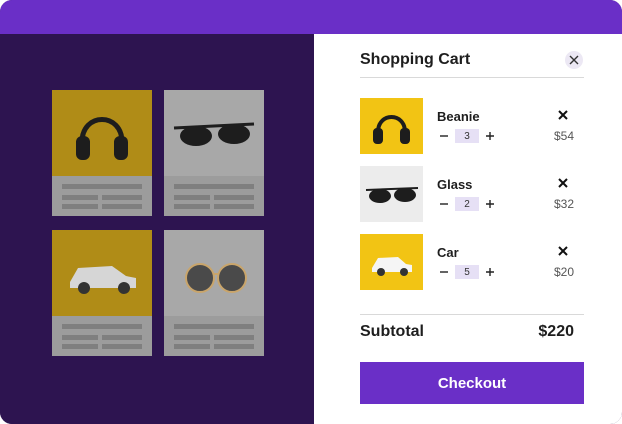 This screenshot has width=622, height=424. I want to click on close-button, so click(574, 60).